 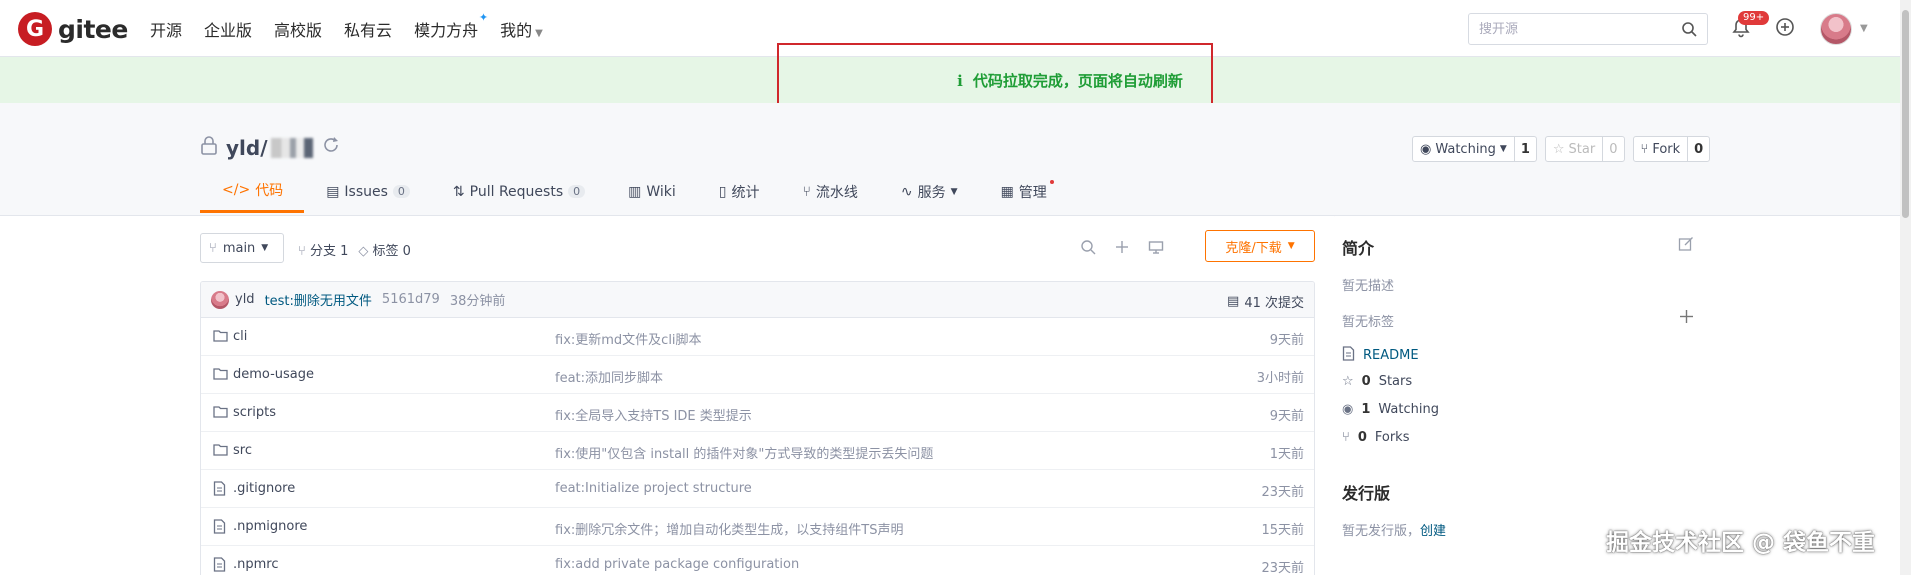 I want to click on file-name: src, so click(x=242, y=450).